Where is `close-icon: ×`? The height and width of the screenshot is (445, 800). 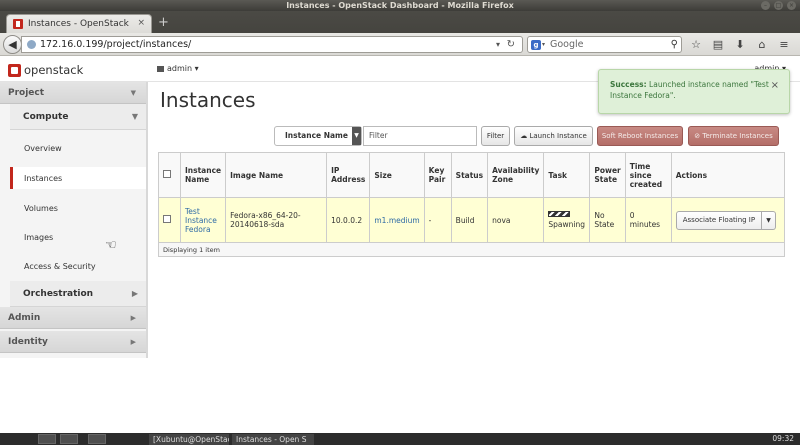 close-icon: × is located at coordinates (791, 5).